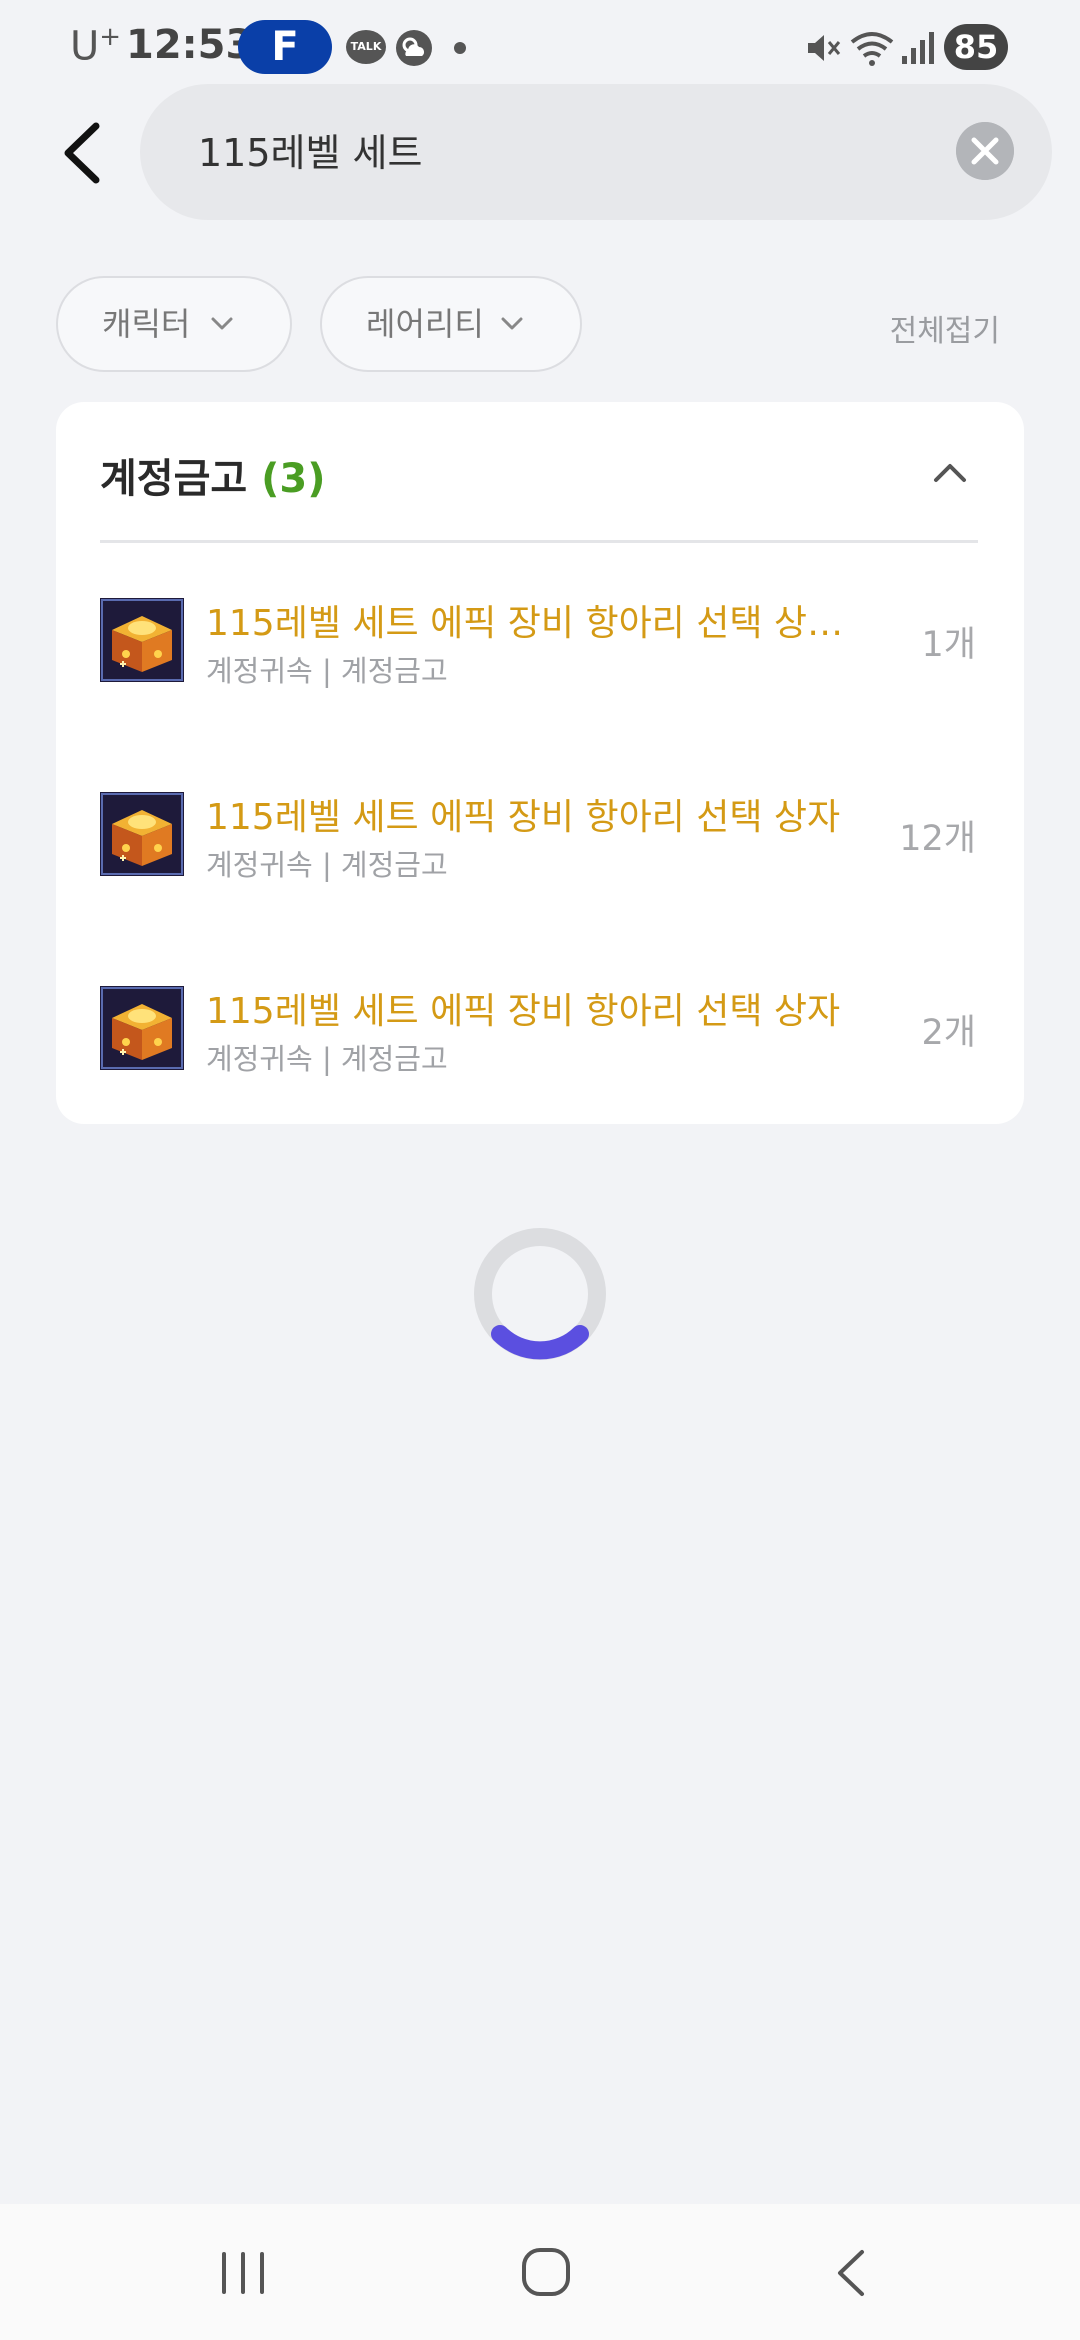 The height and width of the screenshot is (2340, 1080). Describe the element at coordinates (85, 46) in the screenshot. I see `carrier-text: U` at that location.